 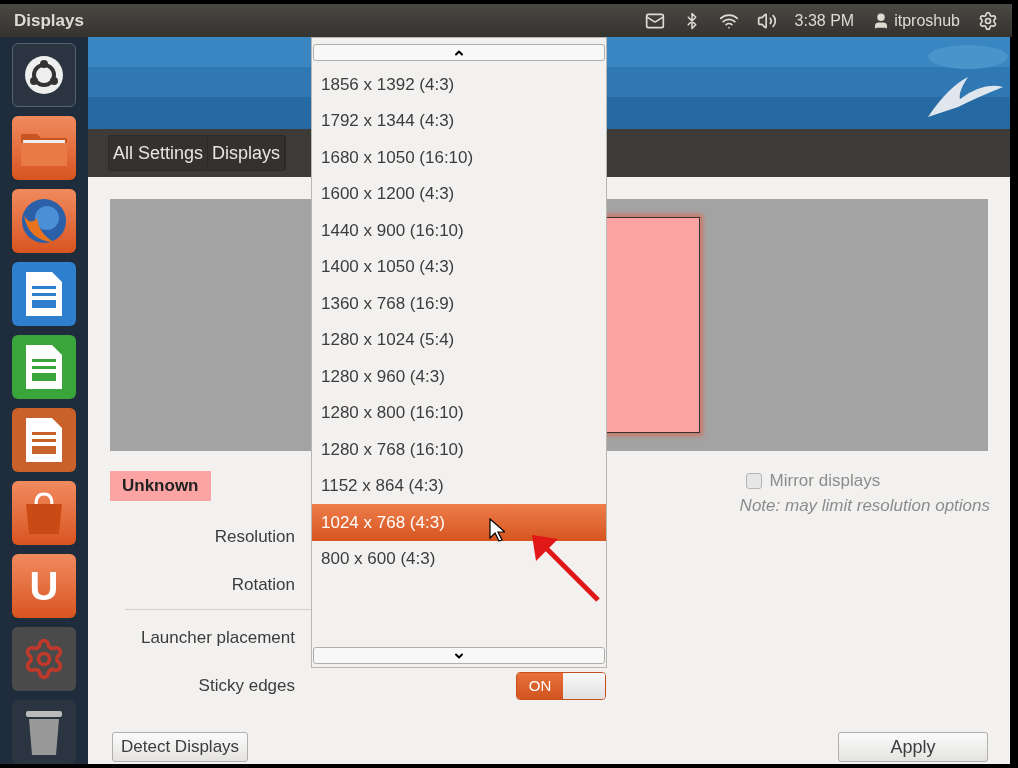 I want to click on clock: 3:38 PM, so click(x=824, y=20).